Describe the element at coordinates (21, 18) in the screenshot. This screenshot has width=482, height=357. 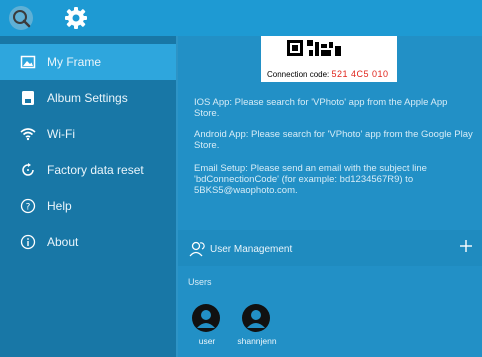
I see `search-icon` at that location.